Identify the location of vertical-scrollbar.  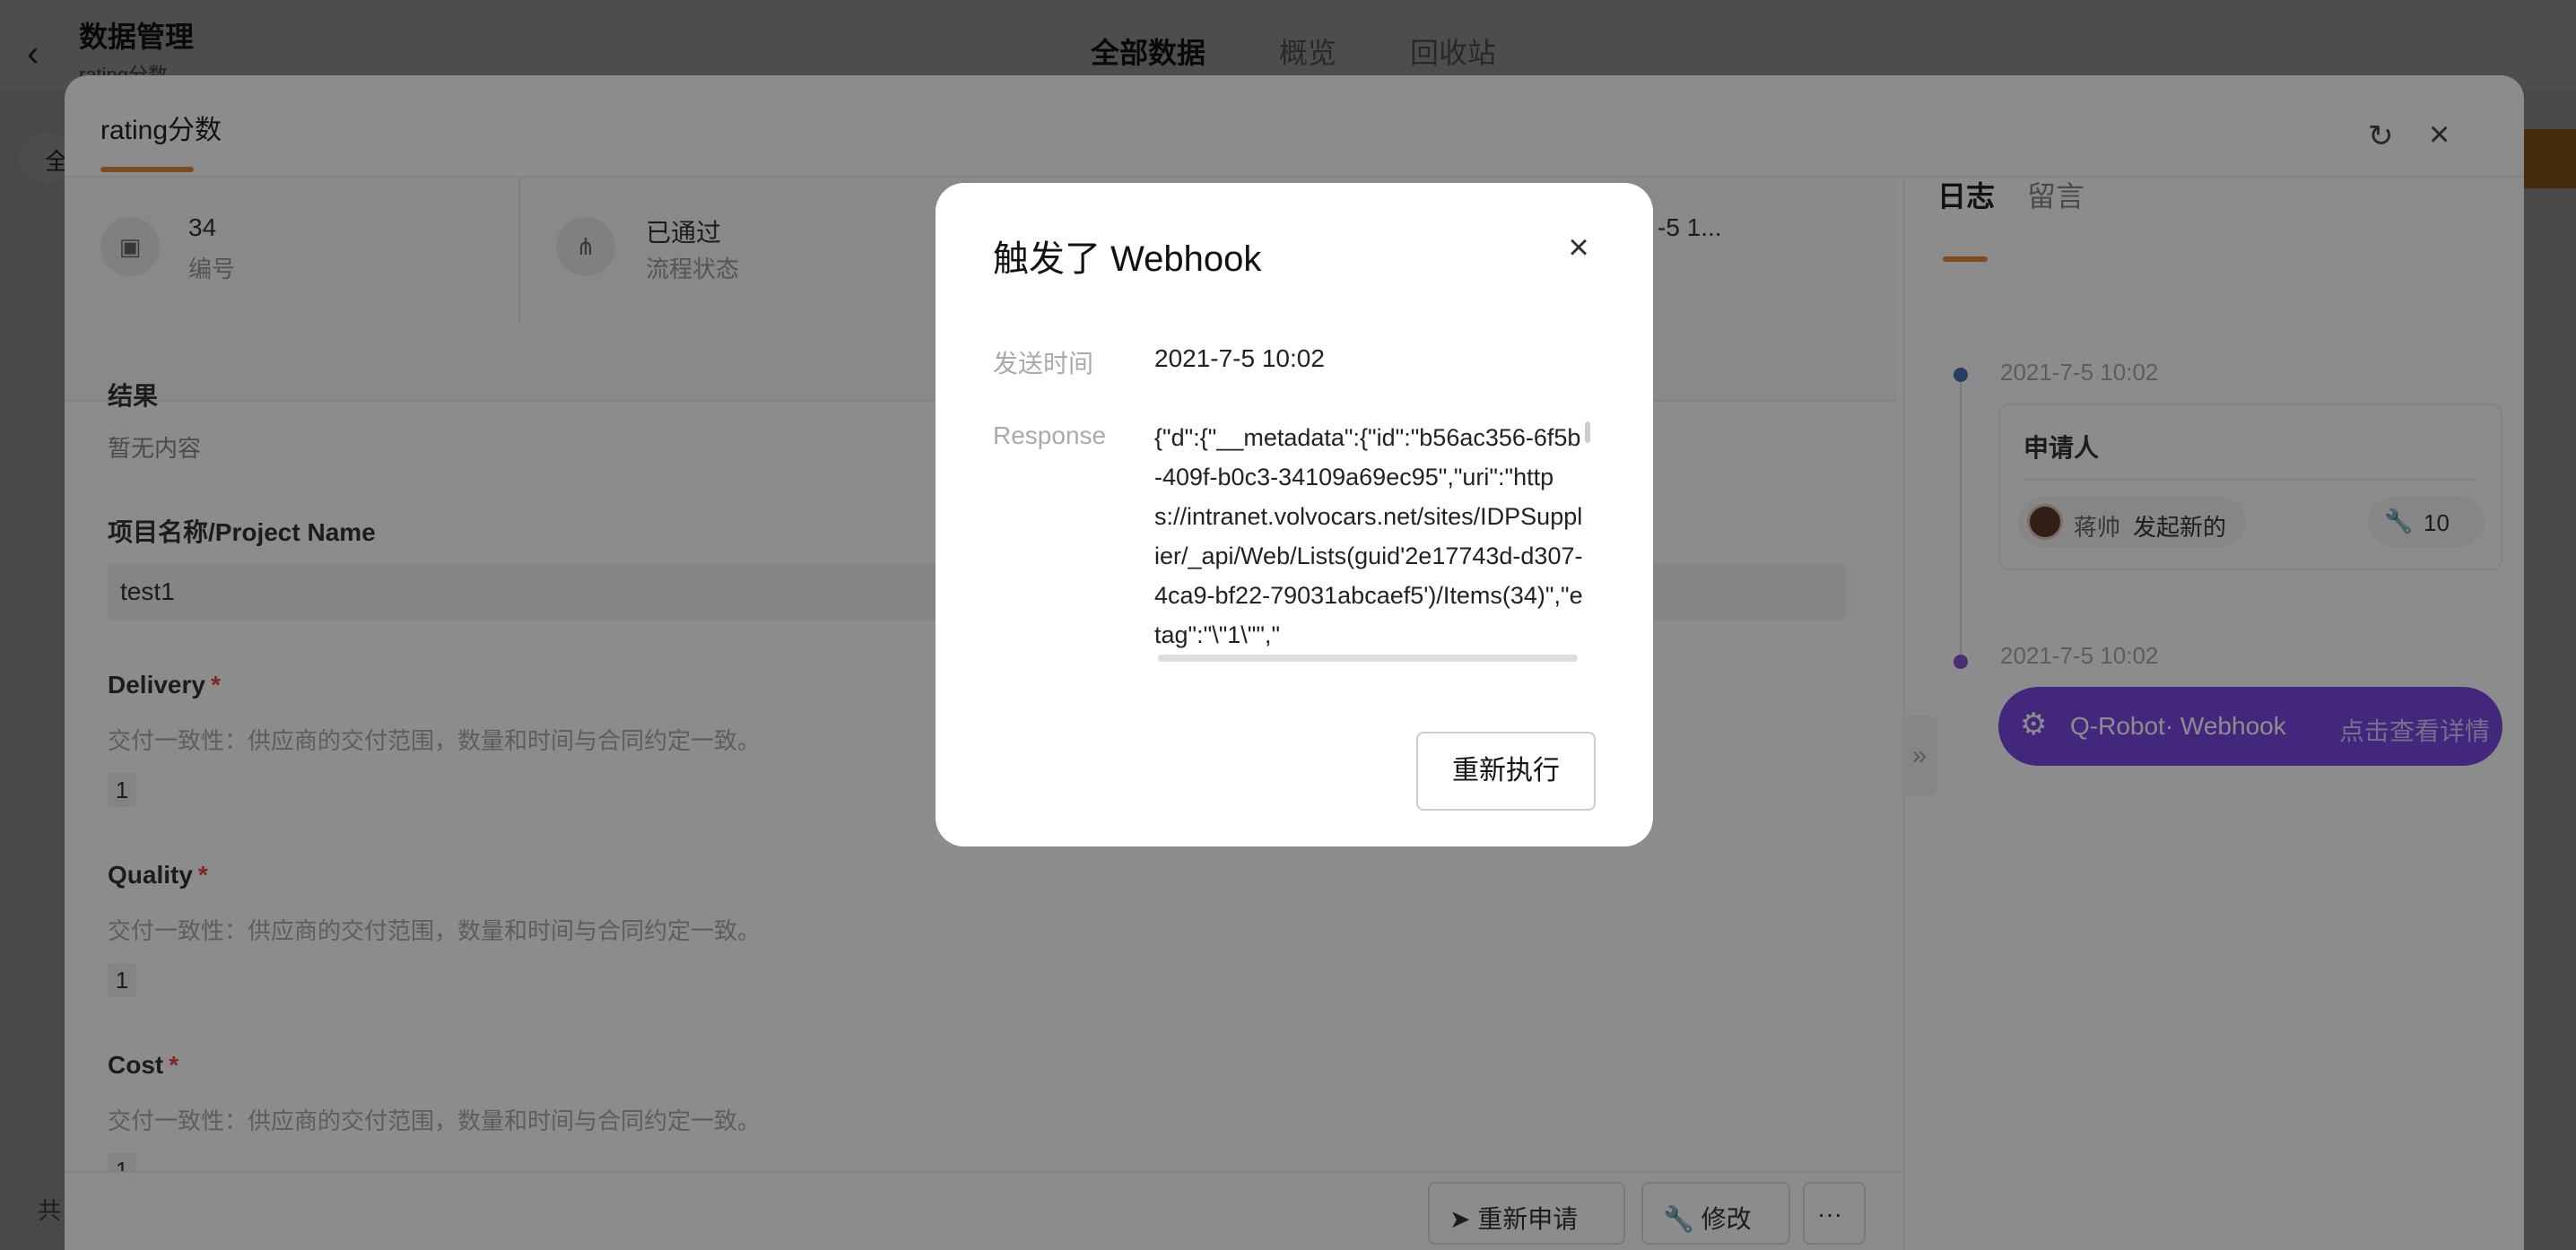
(1587, 432).